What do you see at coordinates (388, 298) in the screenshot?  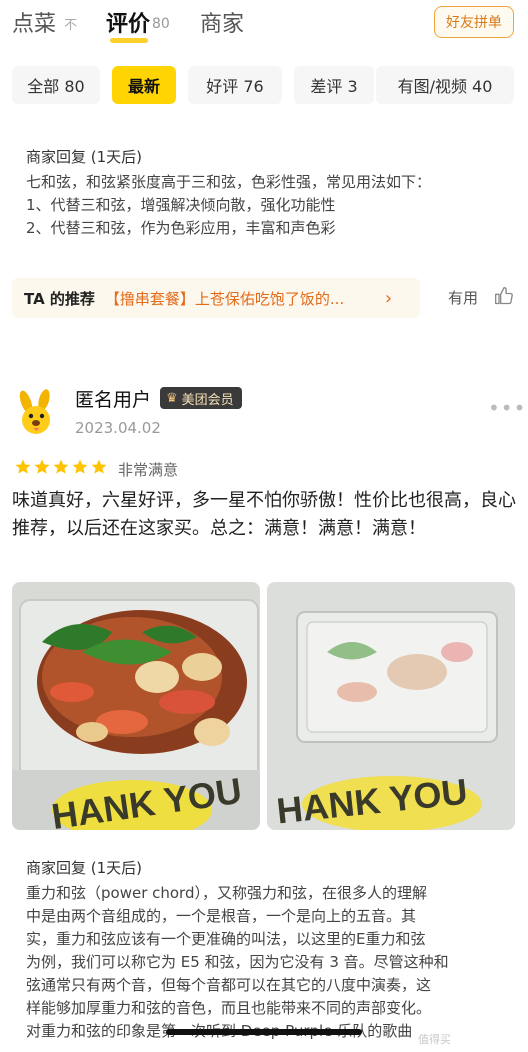 I see `chevron-right-icon: ›` at bounding box center [388, 298].